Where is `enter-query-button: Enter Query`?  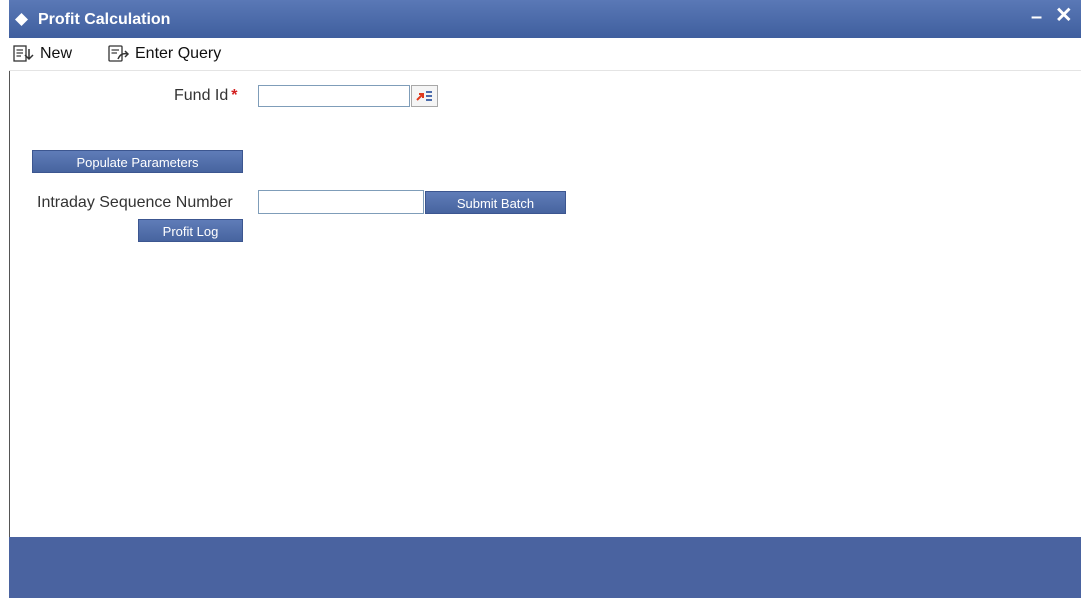
enter-query-button: Enter Query is located at coordinates (164, 54).